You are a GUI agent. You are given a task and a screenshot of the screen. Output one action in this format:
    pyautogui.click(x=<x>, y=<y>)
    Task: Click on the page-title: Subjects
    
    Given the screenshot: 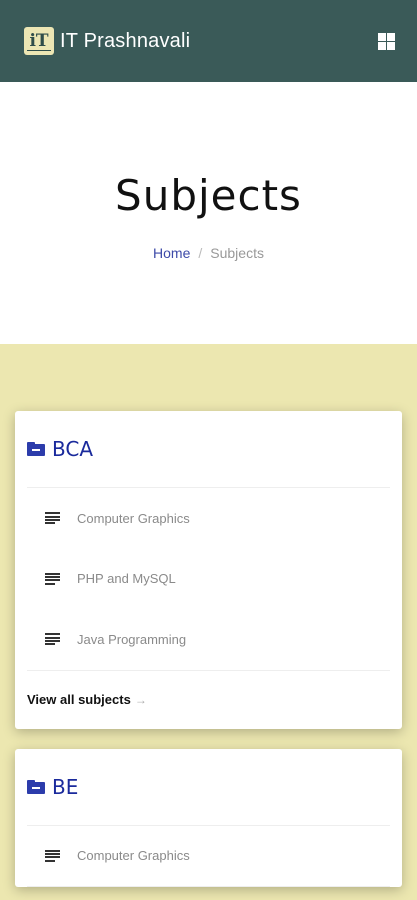 What is the action you would take?
    pyautogui.click(x=208, y=195)
    